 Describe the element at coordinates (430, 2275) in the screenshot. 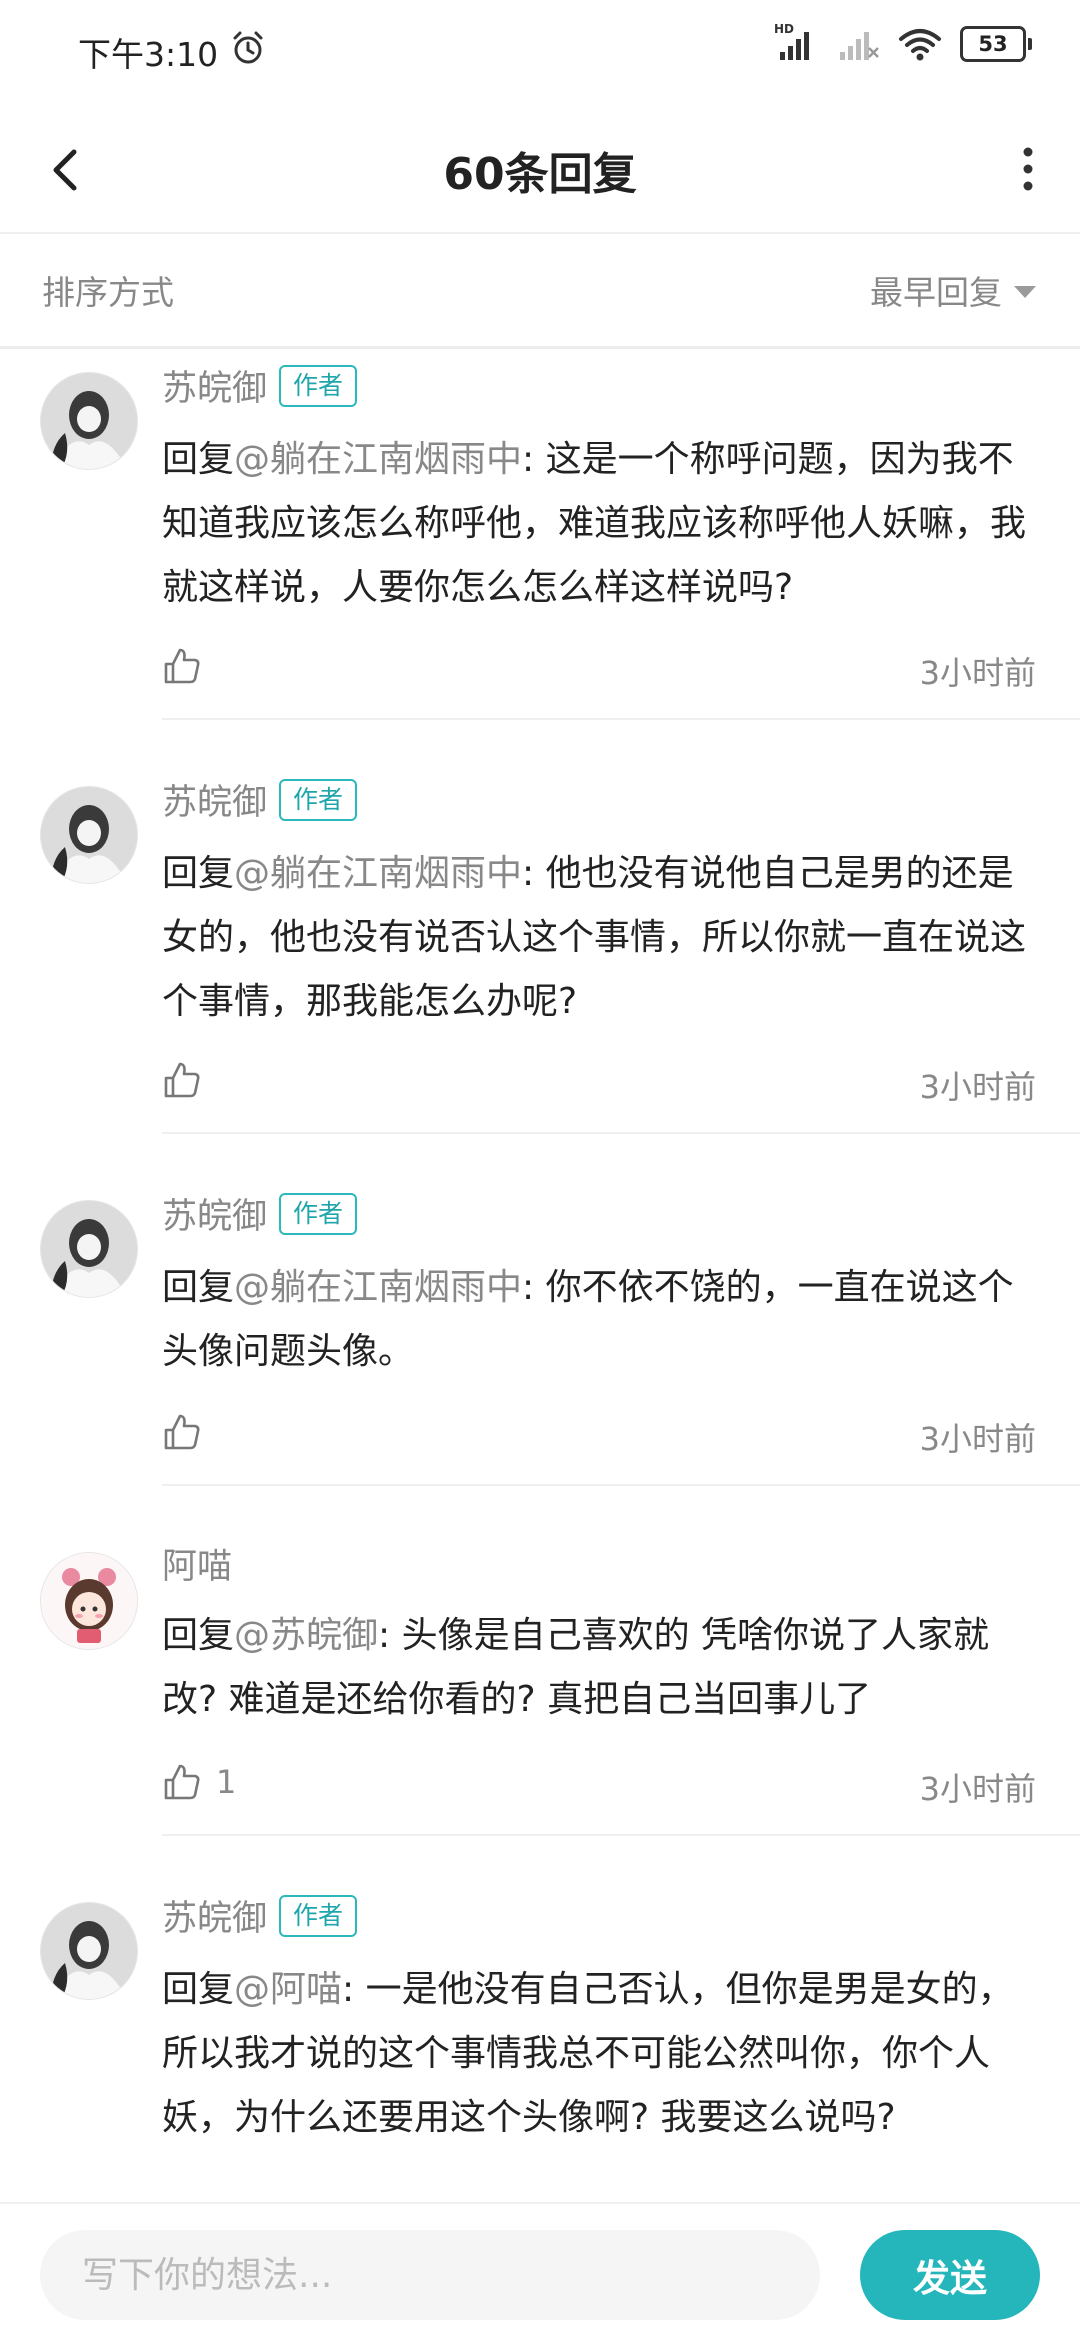

I see `comment-input` at that location.